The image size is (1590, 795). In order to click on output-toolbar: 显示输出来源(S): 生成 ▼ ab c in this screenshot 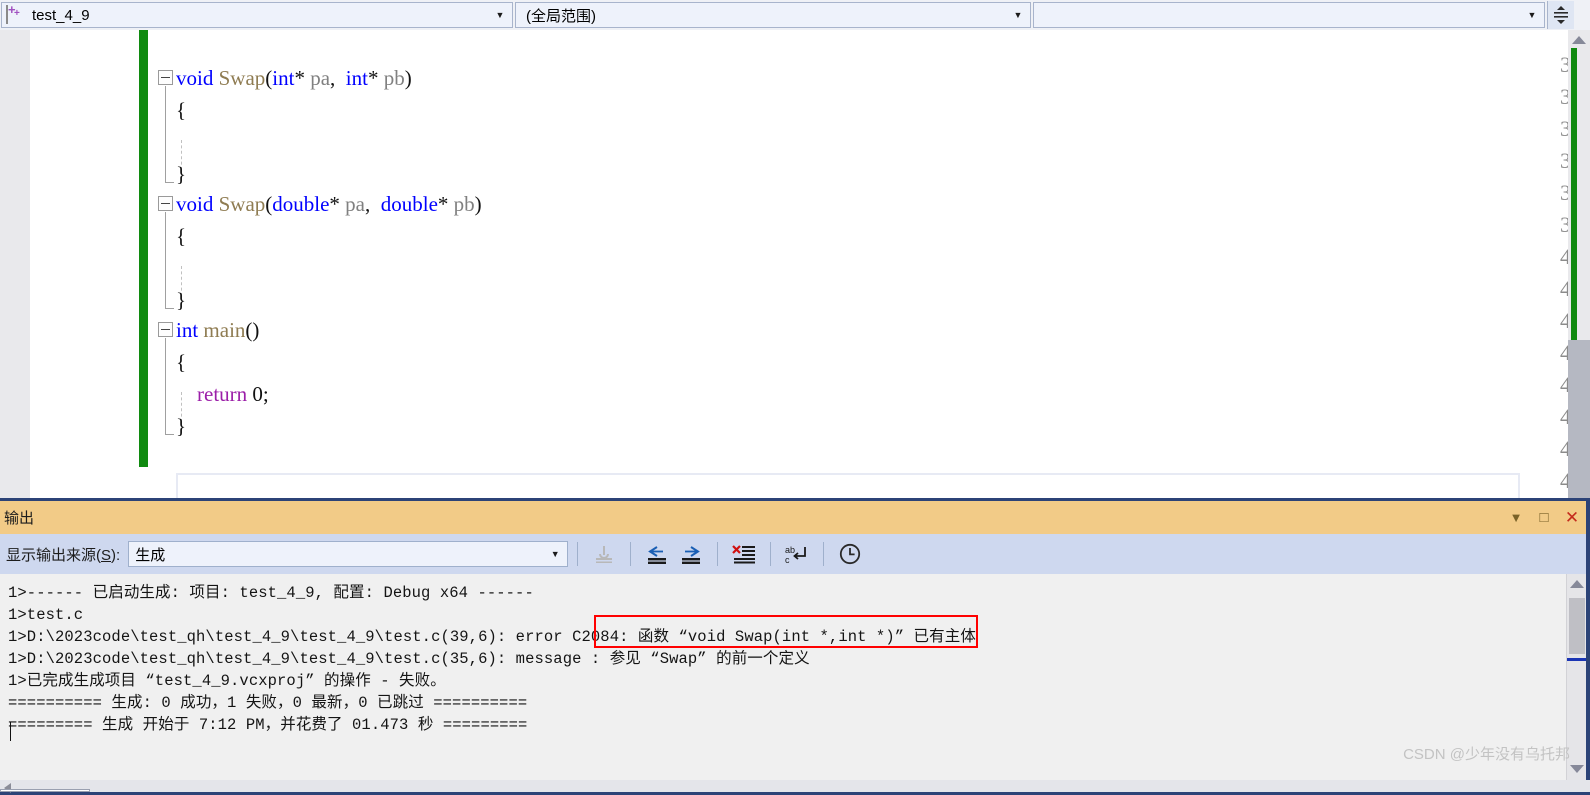, I will do `click(793, 554)`.